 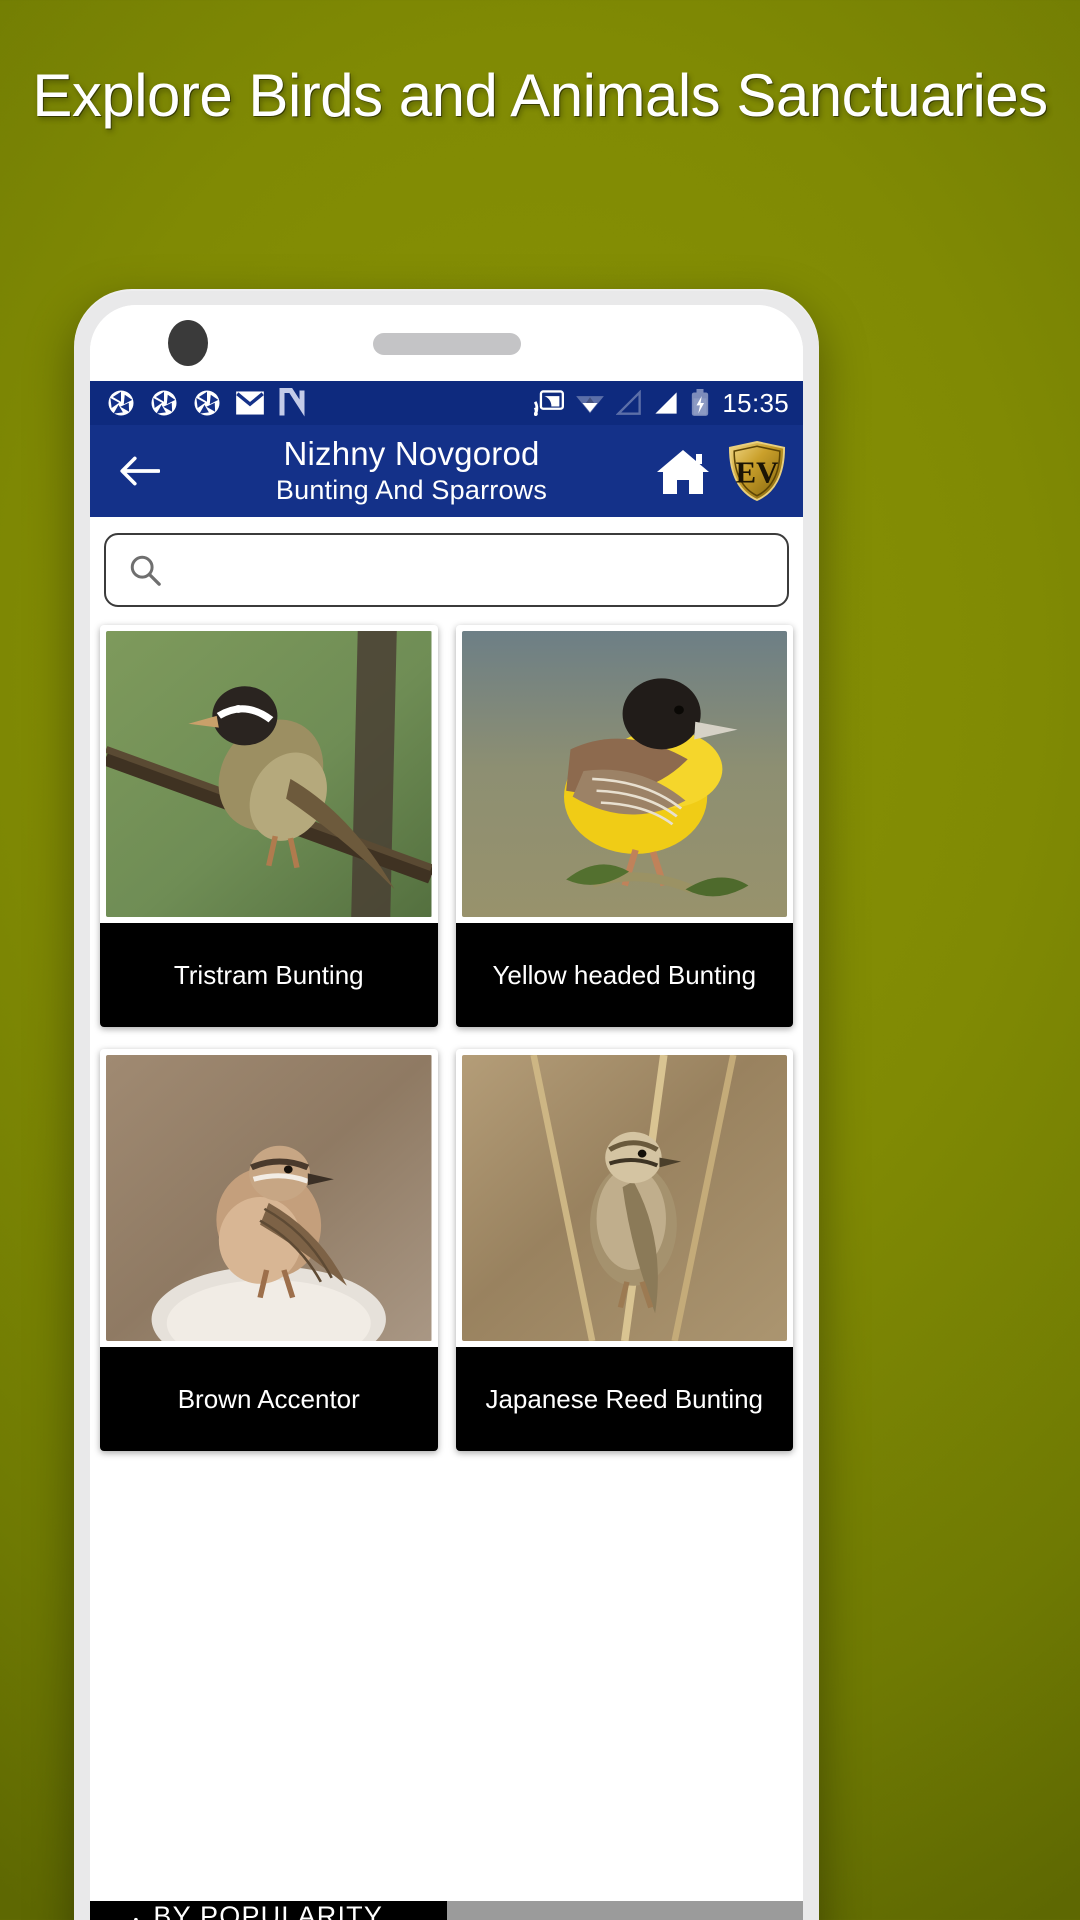 What do you see at coordinates (624, 1910) in the screenshot?
I see `sort-tab-alphabets: BY ALPHABETS` at bounding box center [624, 1910].